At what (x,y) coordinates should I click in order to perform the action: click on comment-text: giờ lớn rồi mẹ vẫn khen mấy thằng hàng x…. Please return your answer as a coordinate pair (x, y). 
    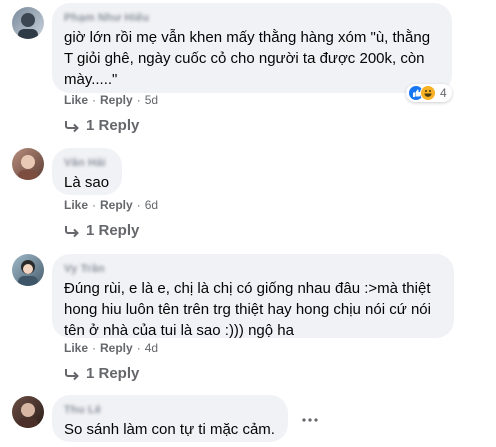
    Looking at the image, I should click on (249, 58).